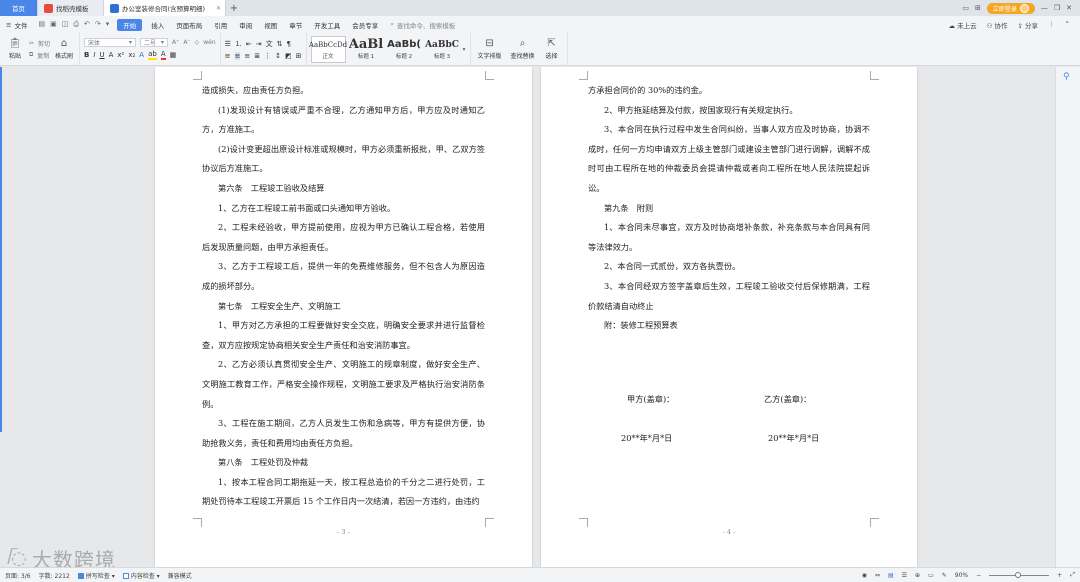 Image resolution: width=1080 pixels, height=582 pixels. Describe the element at coordinates (41, 24) in the screenshot. I see `open-folder-icon: ▤` at that location.